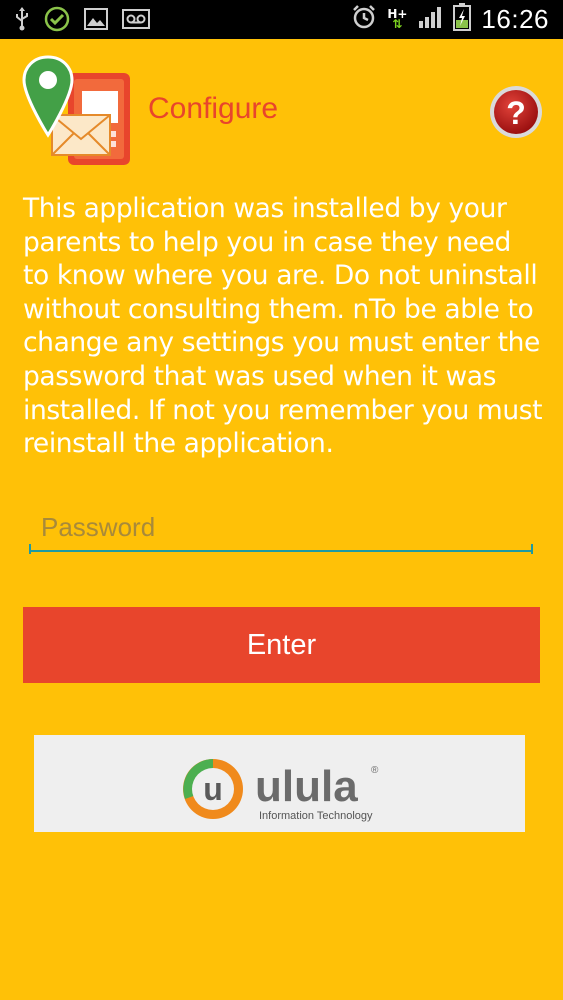  What do you see at coordinates (281, 530) in the screenshot?
I see `password-input` at bounding box center [281, 530].